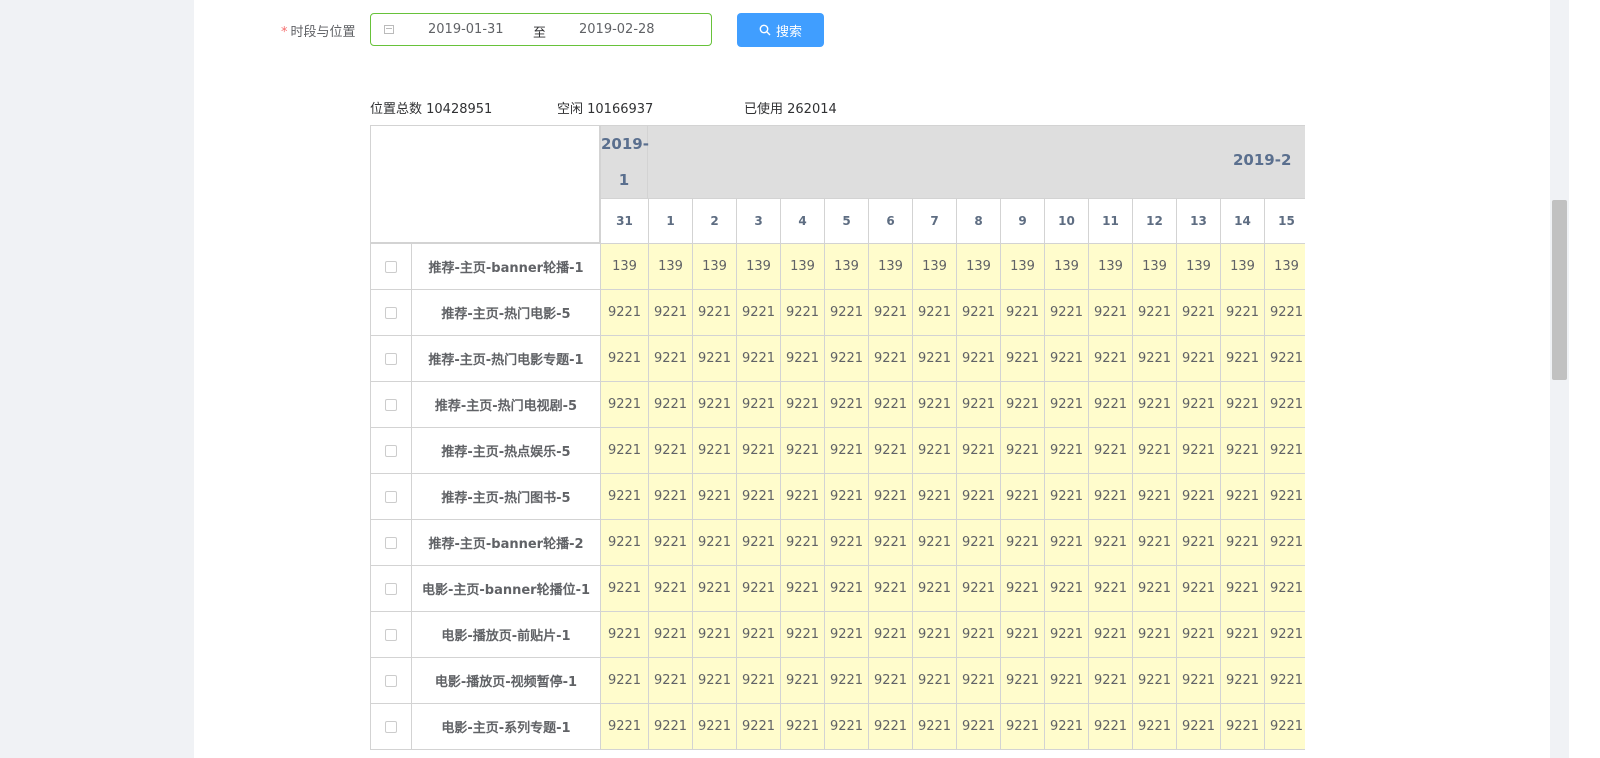 The image size is (1600, 758). I want to click on end-date-input: 2019-02-28, so click(617, 29).